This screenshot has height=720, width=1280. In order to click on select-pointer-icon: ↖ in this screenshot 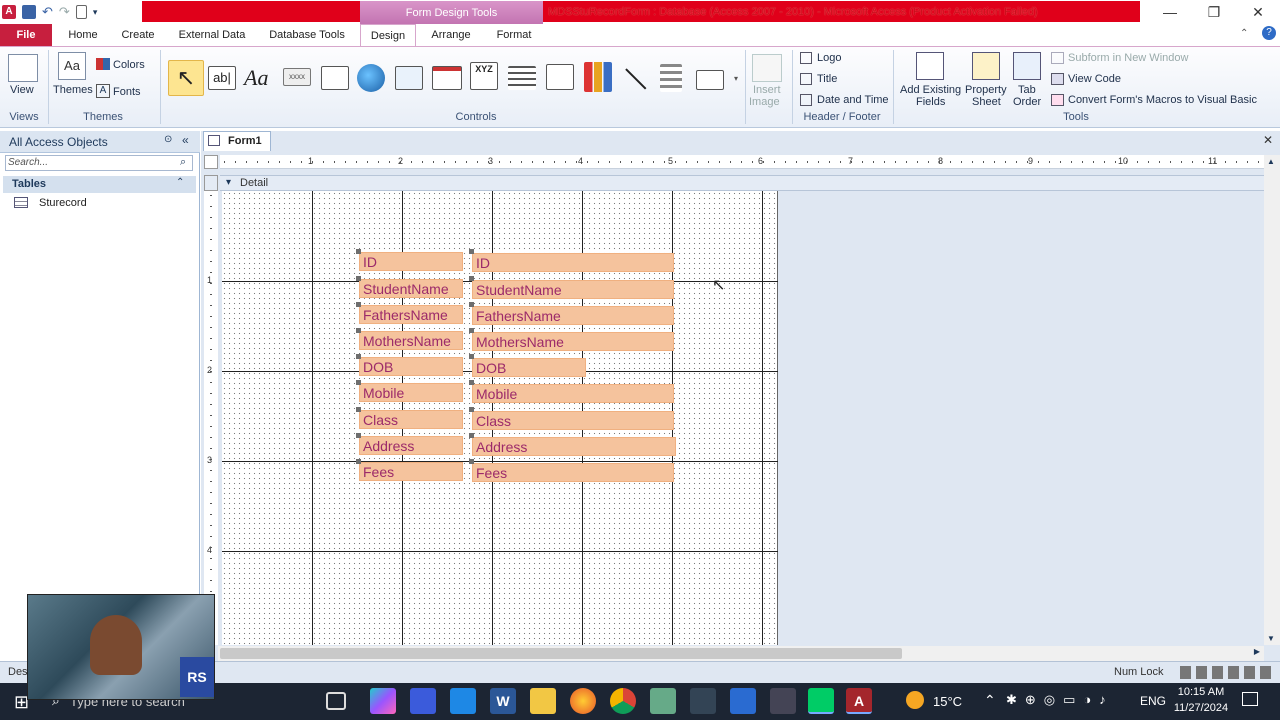, I will do `click(186, 78)`.